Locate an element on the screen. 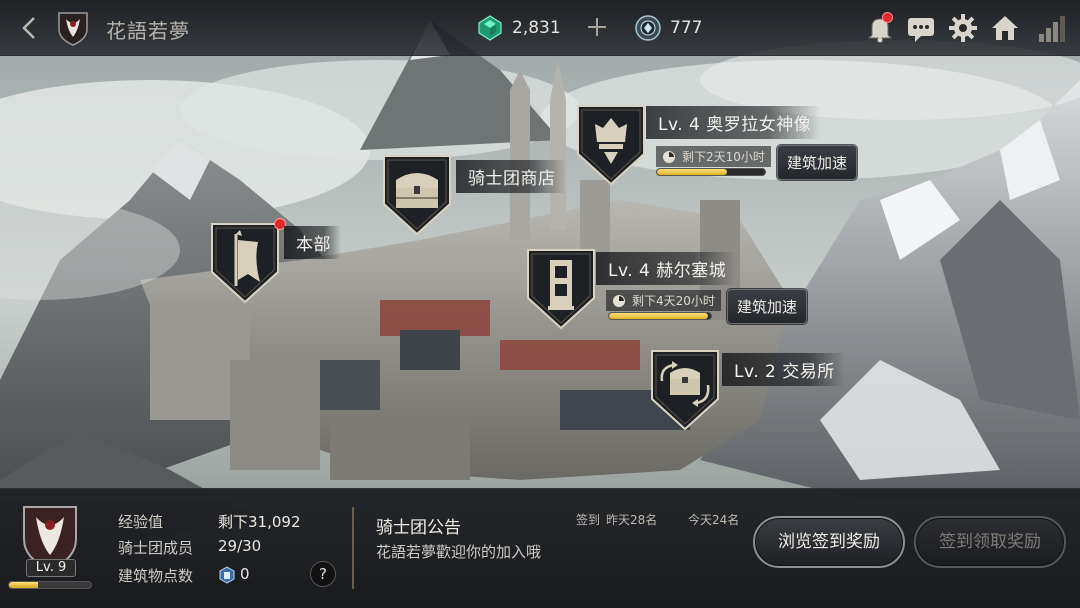 Image resolution: width=1080 pixels, height=608 pixels. building-exchange: Lv. 2 交易所 is located at coordinates (748, 392).